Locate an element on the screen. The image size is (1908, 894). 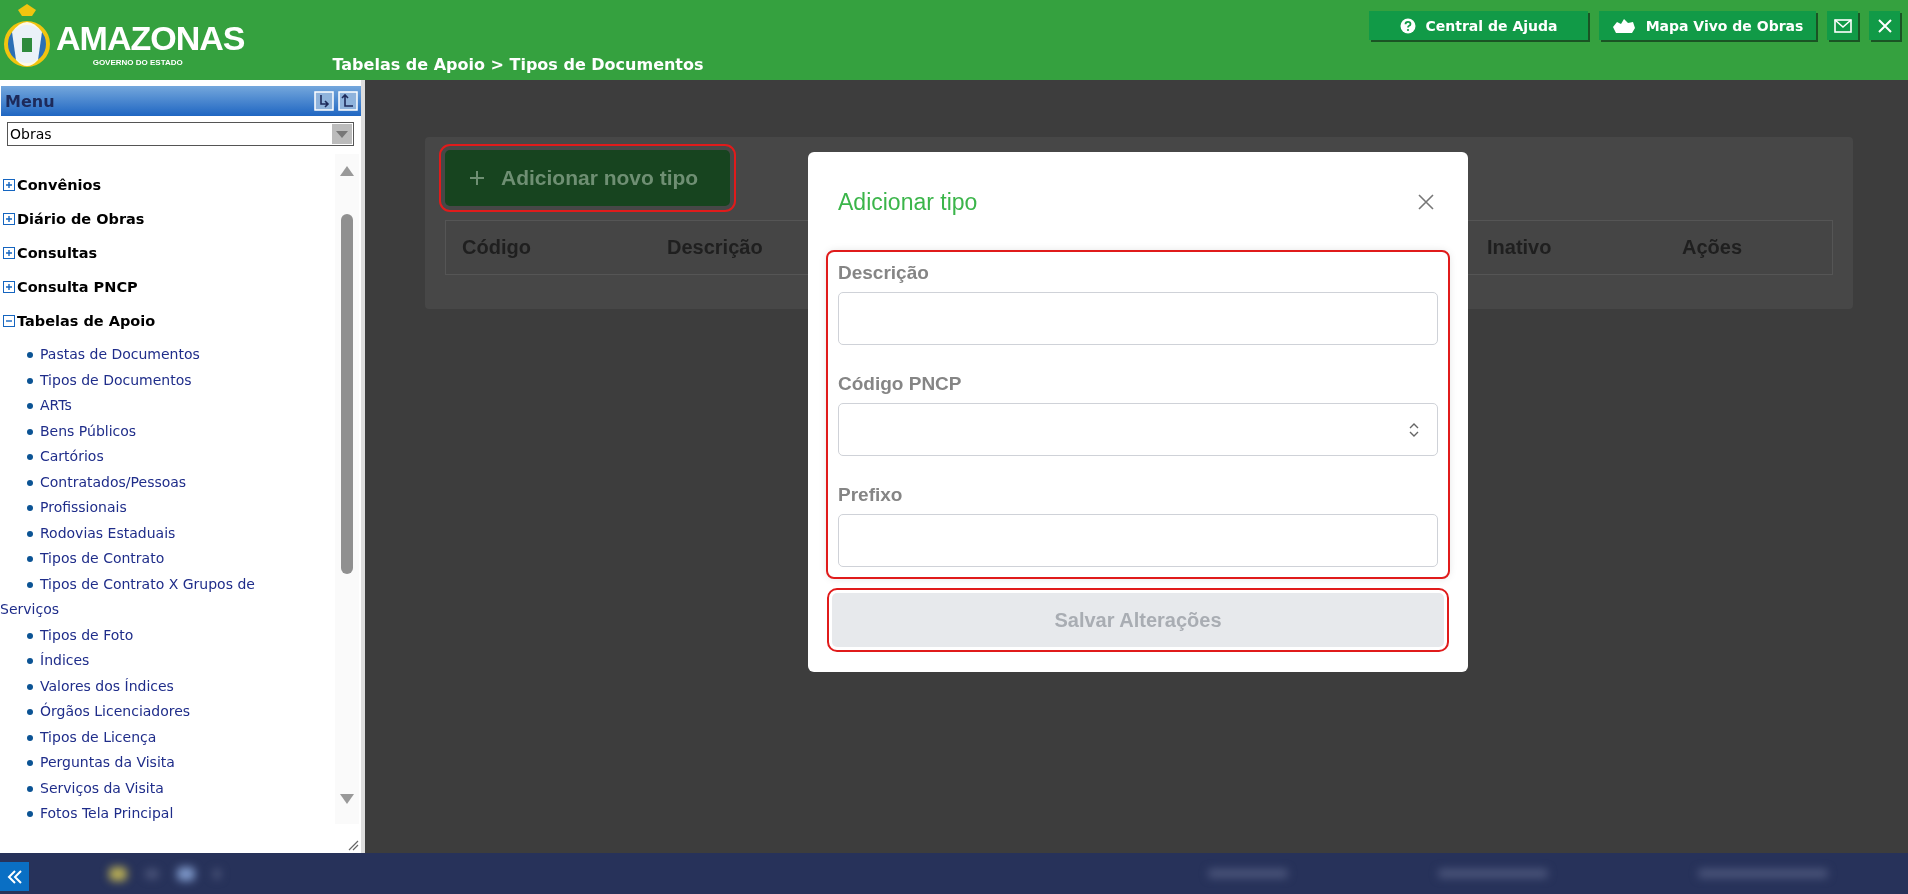
scroll-down-icon is located at coordinates (347, 799).